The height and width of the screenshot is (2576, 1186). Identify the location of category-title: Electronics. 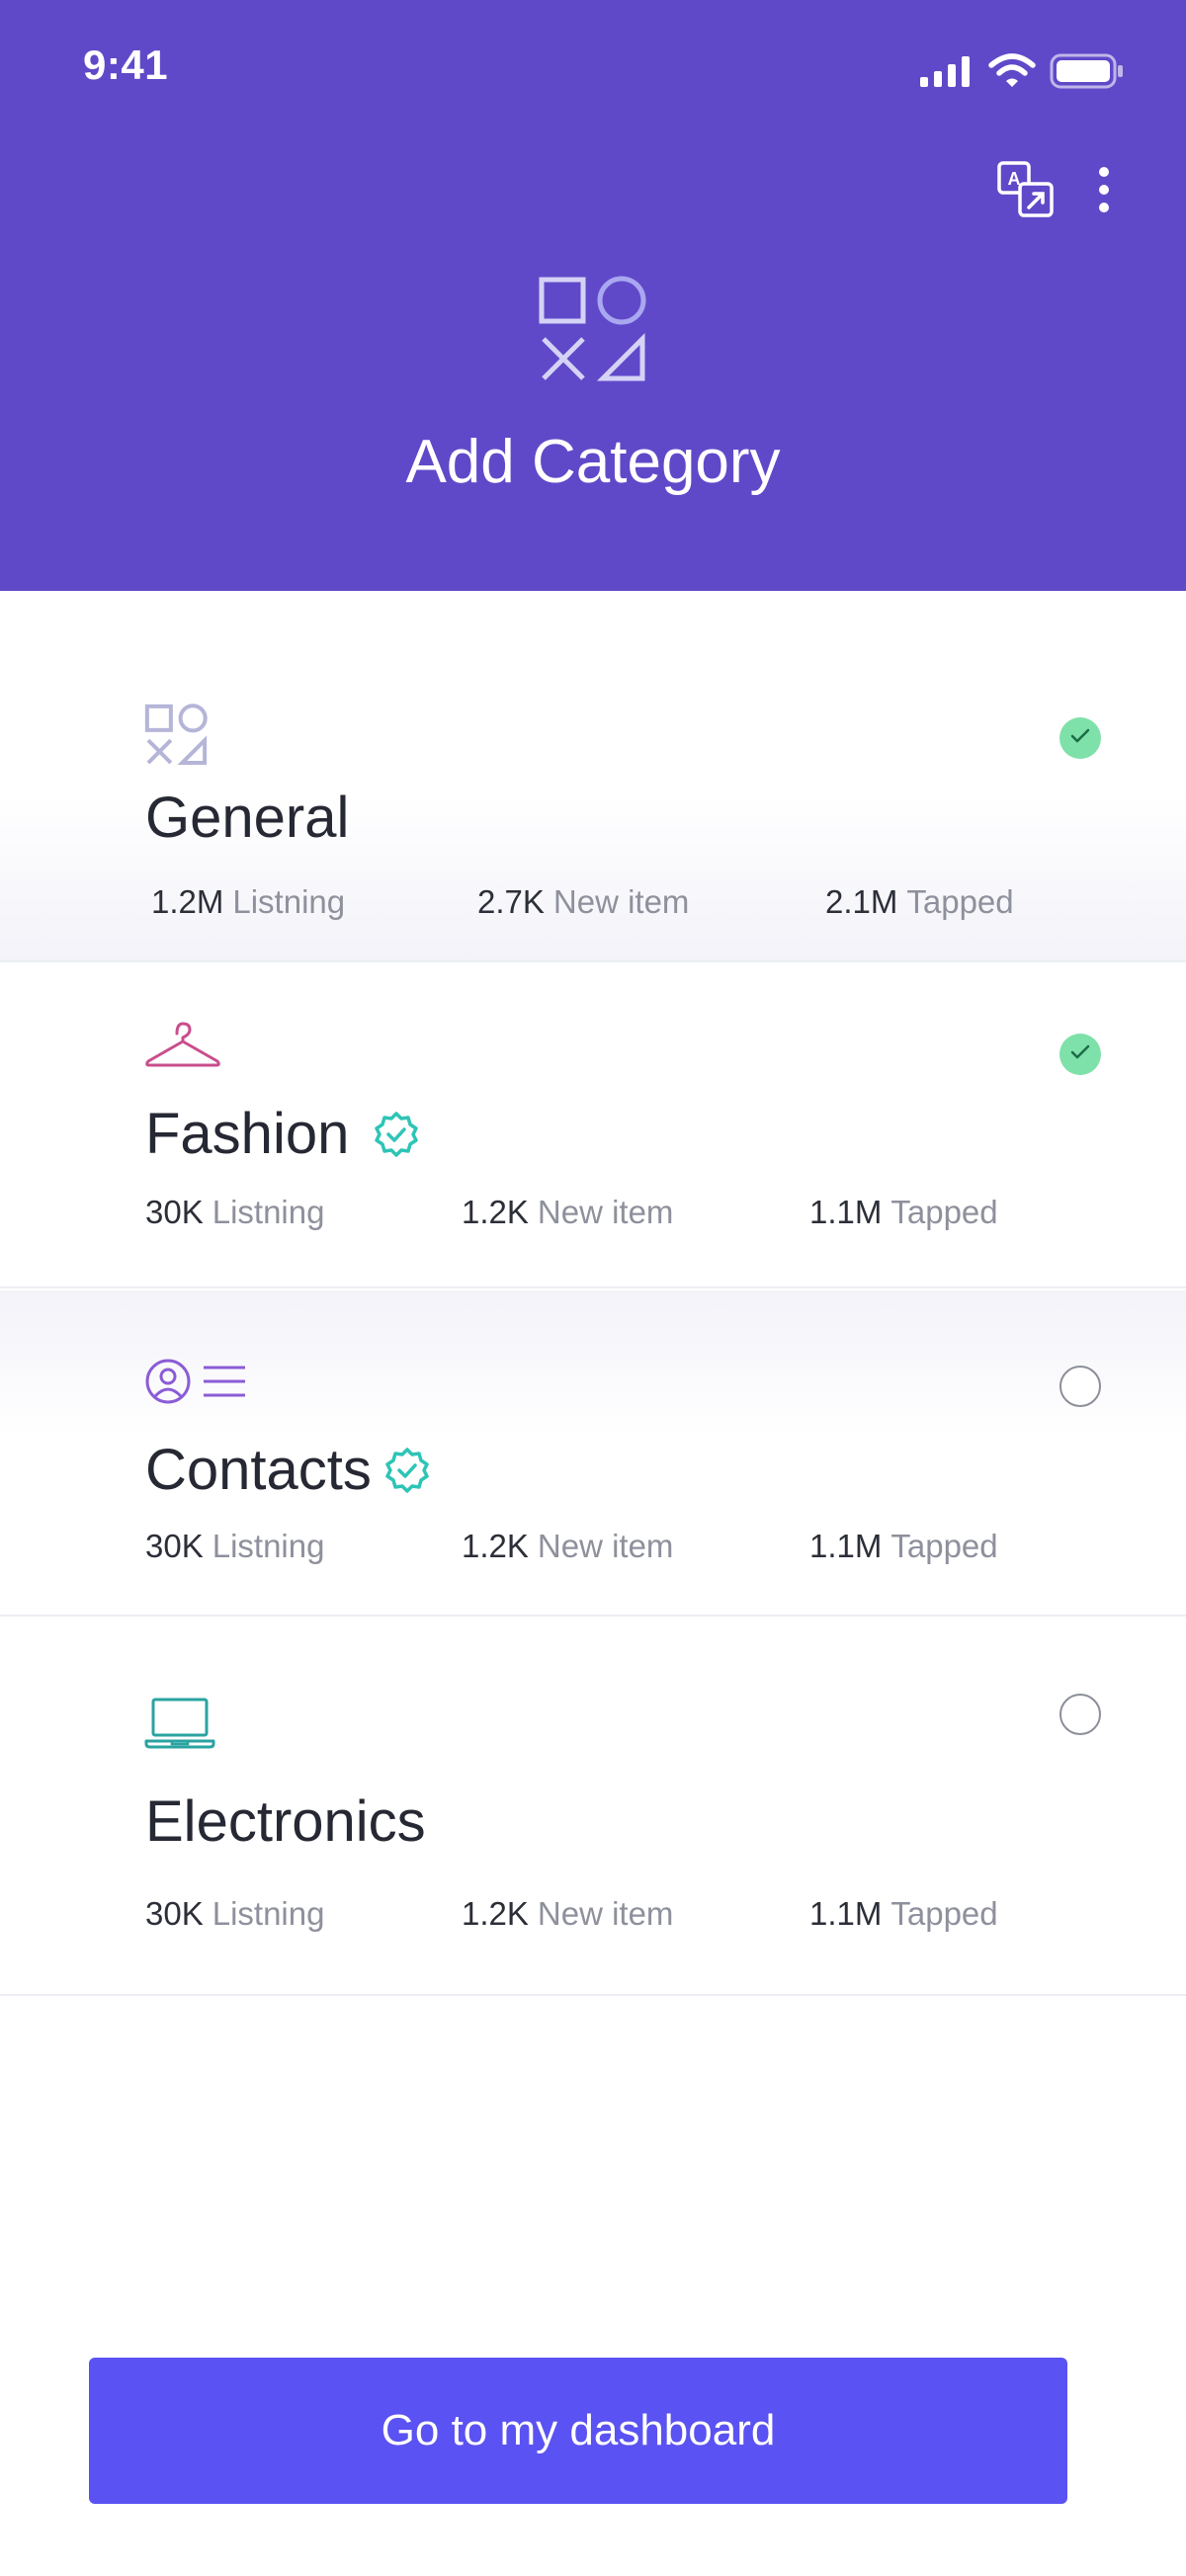
(285, 1821).